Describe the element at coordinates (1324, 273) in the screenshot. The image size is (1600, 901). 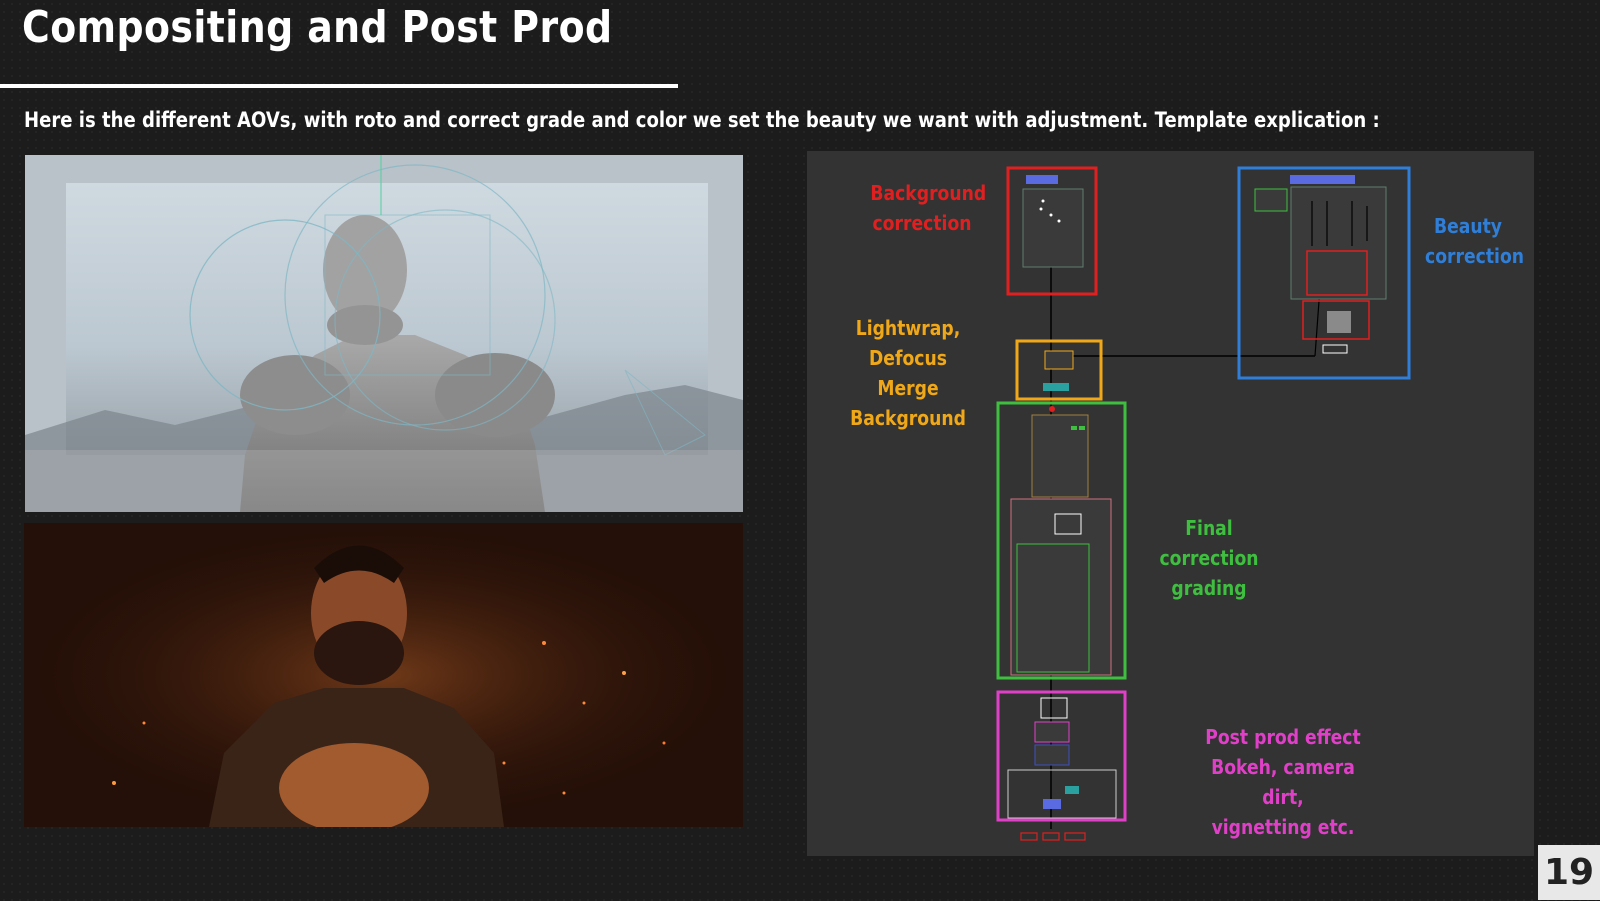
I see `beauty-correction-group` at that location.